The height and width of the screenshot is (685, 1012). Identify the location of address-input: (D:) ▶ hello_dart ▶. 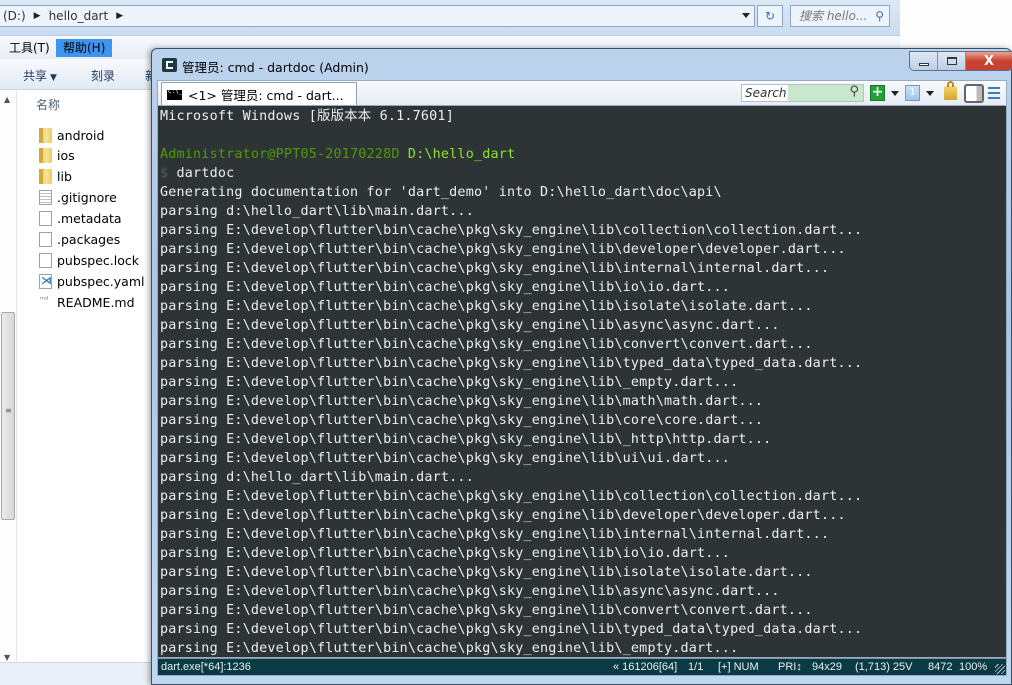
(377, 16).